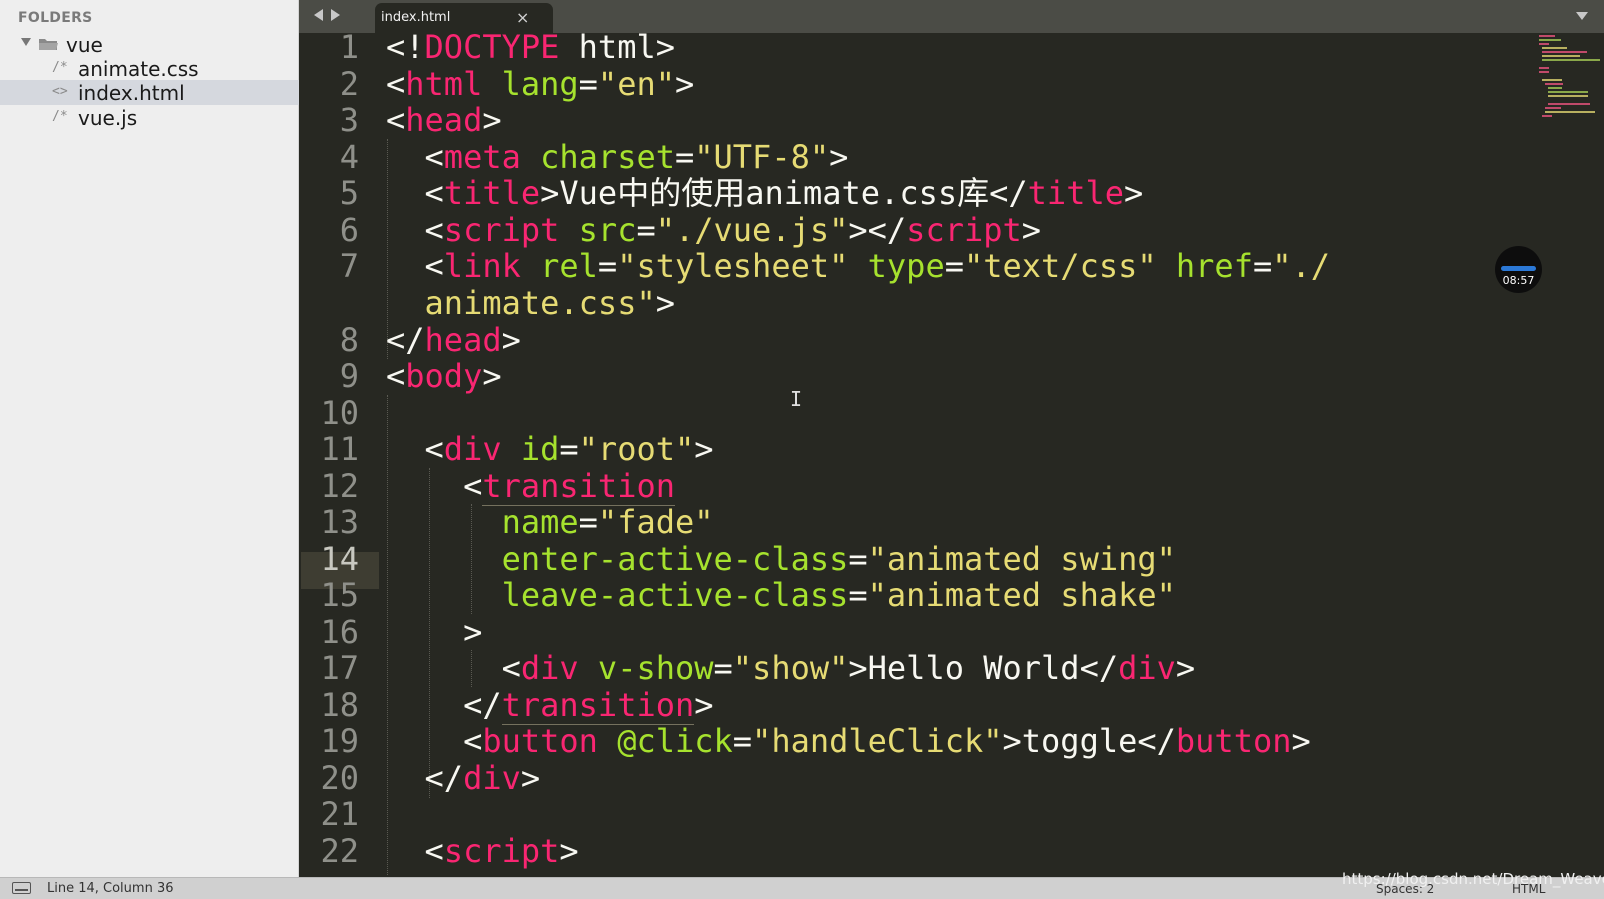  I want to click on folder-vue: vue, so click(149, 44).